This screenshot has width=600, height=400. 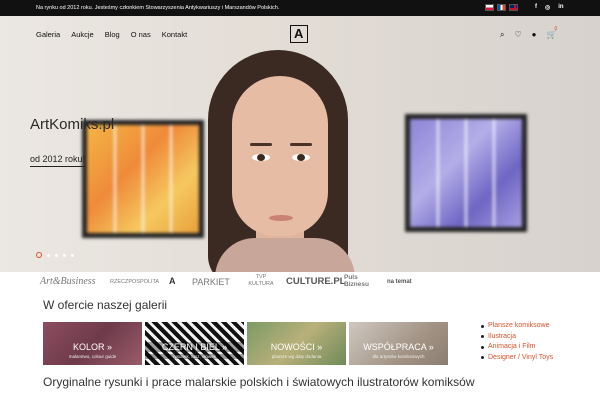 I want to click on tile-wspolpraca: WSPÓŁPRACA » dla artystów komiksowych, so click(x=398, y=343).